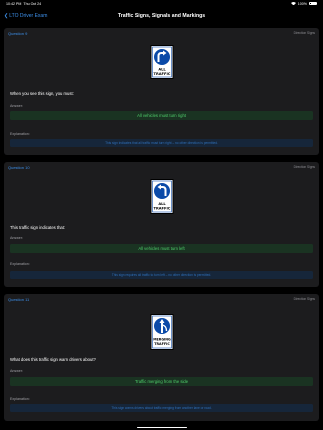 The width and height of the screenshot is (323, 430). I want to click on merging-traffic-icon: MERGING TRAFFIC, so click(161, 332).